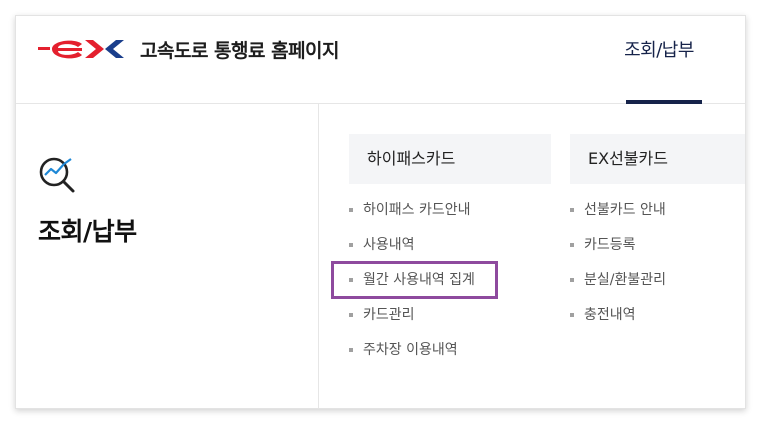  Describe the element at coordinates (625, 210) in the screenshot. I see `menu-item-label: 선불카드 안내` at that location.